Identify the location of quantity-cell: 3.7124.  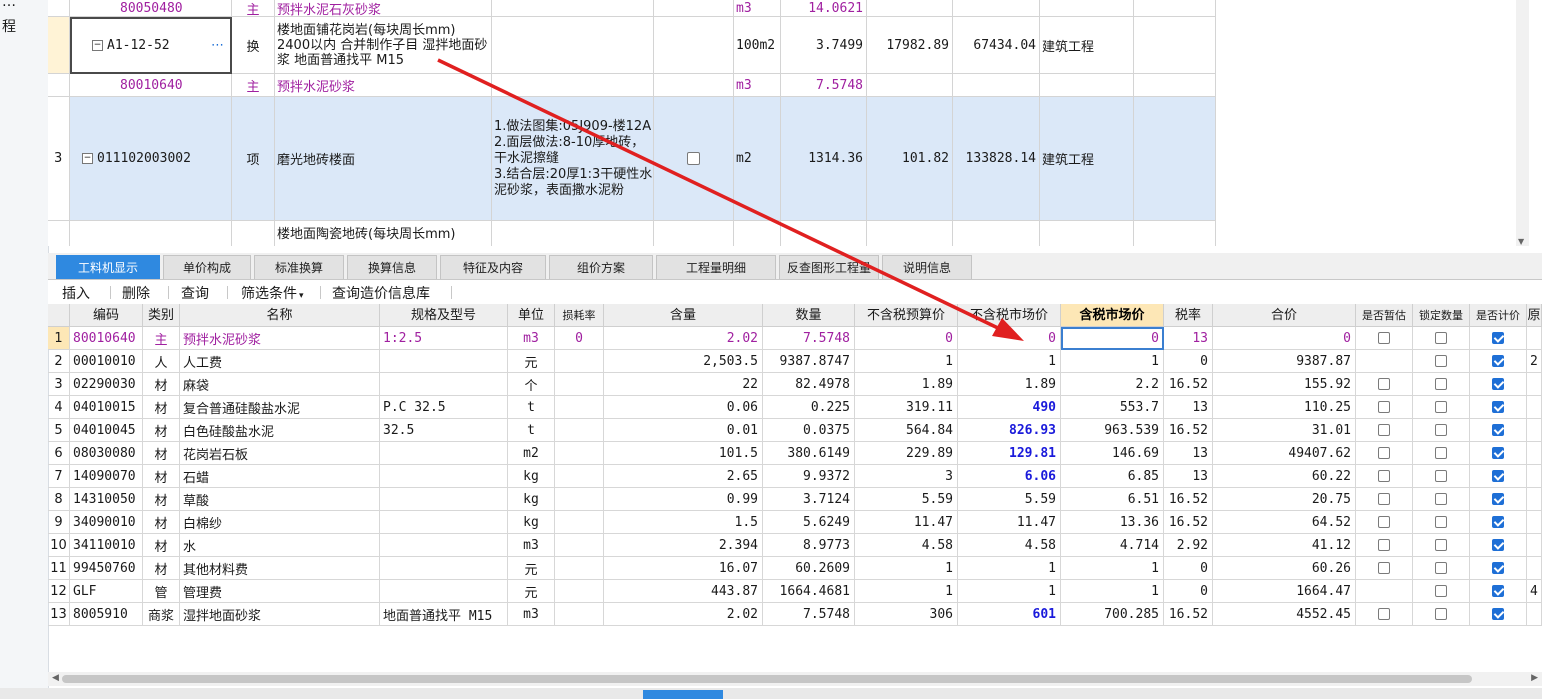
(809, 499).